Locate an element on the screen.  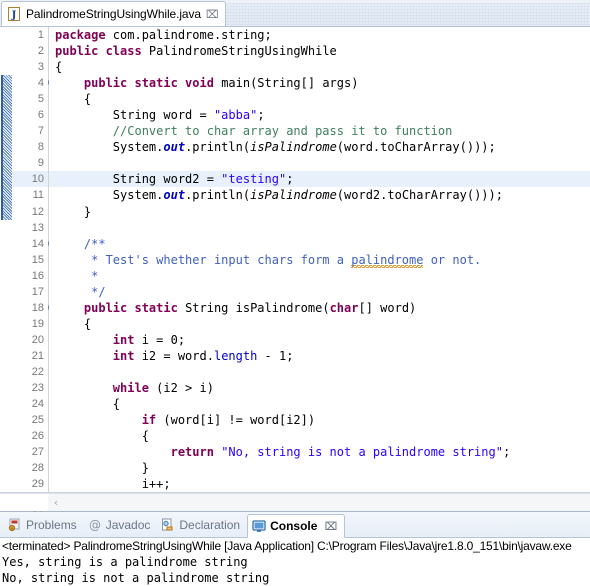
line-number: 28 is located at coordinates (37, 468).